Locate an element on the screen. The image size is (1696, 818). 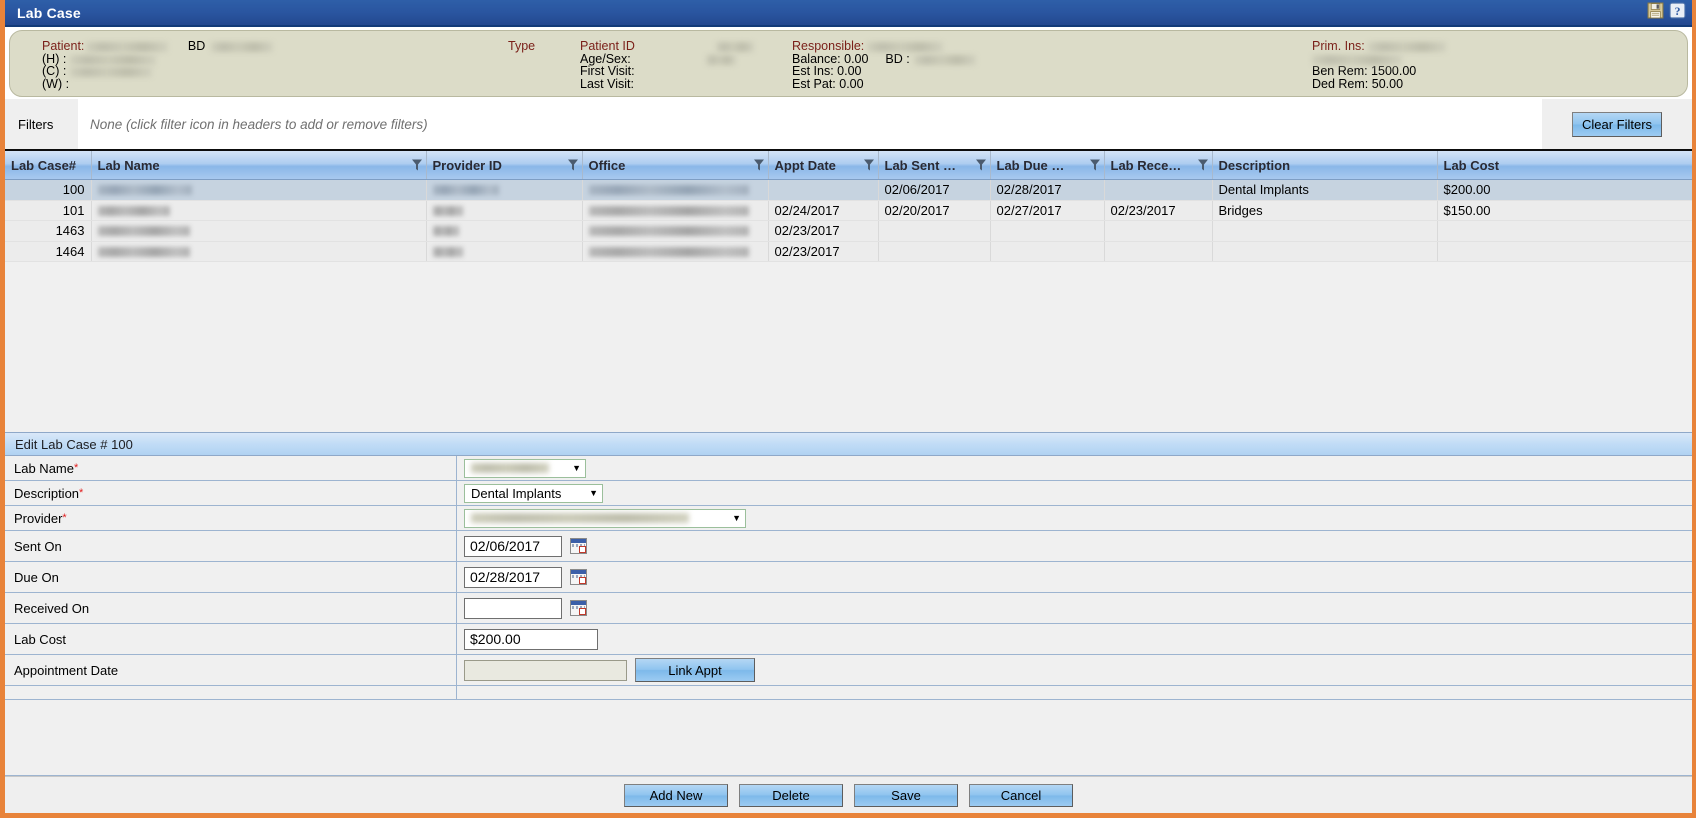
table-row: 1464 02/23/2017 is located at coordinates (848, 251).